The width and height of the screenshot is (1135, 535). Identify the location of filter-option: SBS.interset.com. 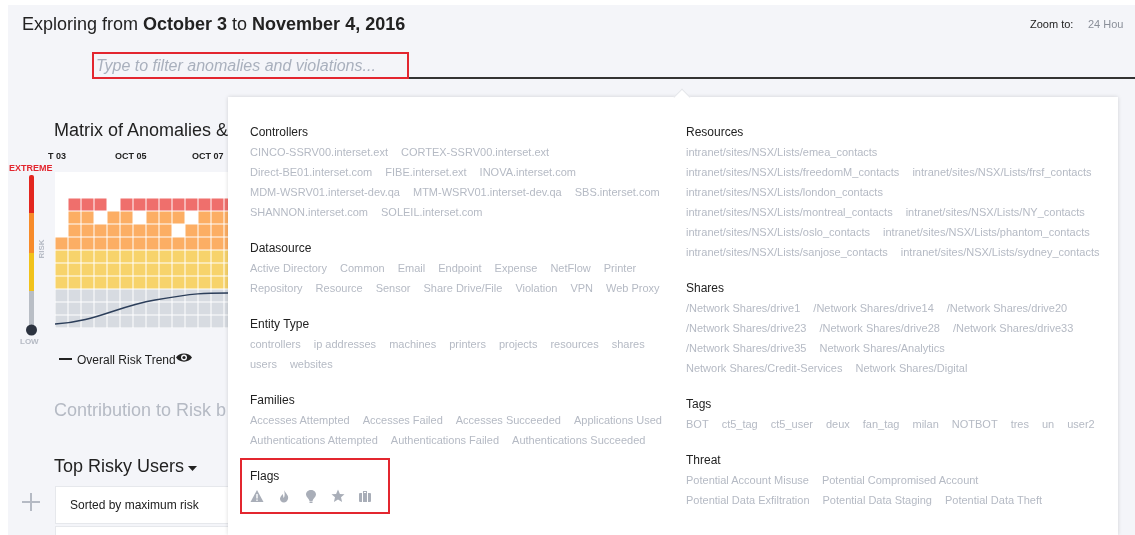
(617, 192).